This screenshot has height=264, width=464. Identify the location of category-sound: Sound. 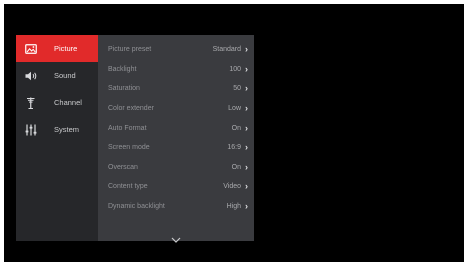
(57, 75).